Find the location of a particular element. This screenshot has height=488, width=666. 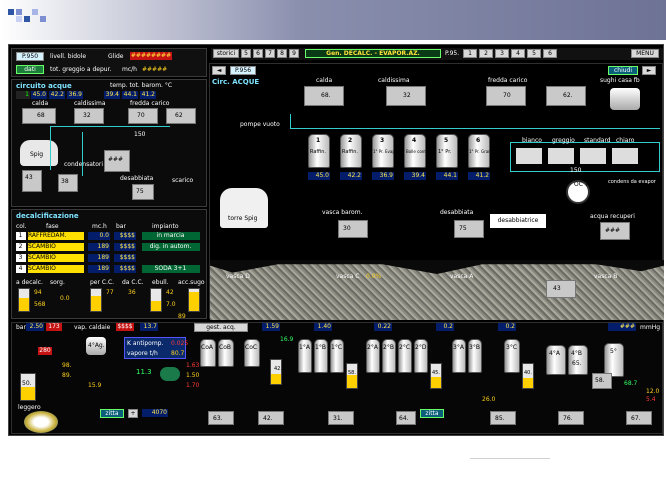

temp-6: 41.2 is located at coordinates (148, 95).